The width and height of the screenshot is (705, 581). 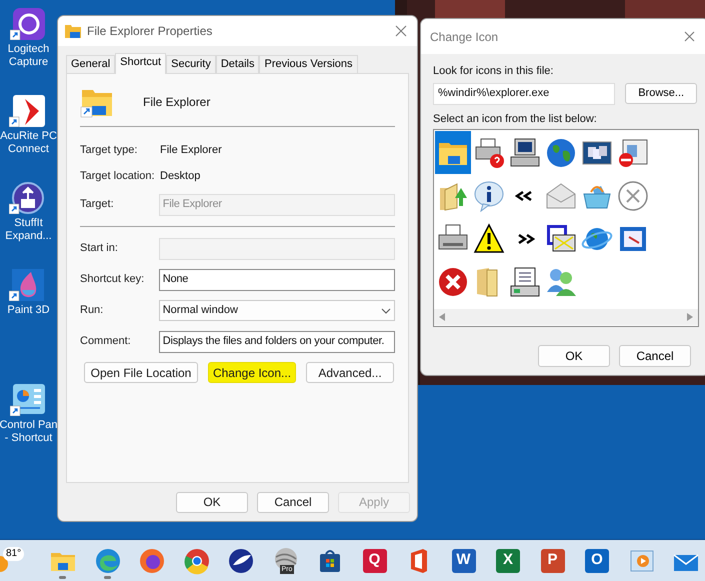 What do you see at coordinates (29, 24) in the screenshot?
I see `capture-app-icon` at bounding box center [29, 24].